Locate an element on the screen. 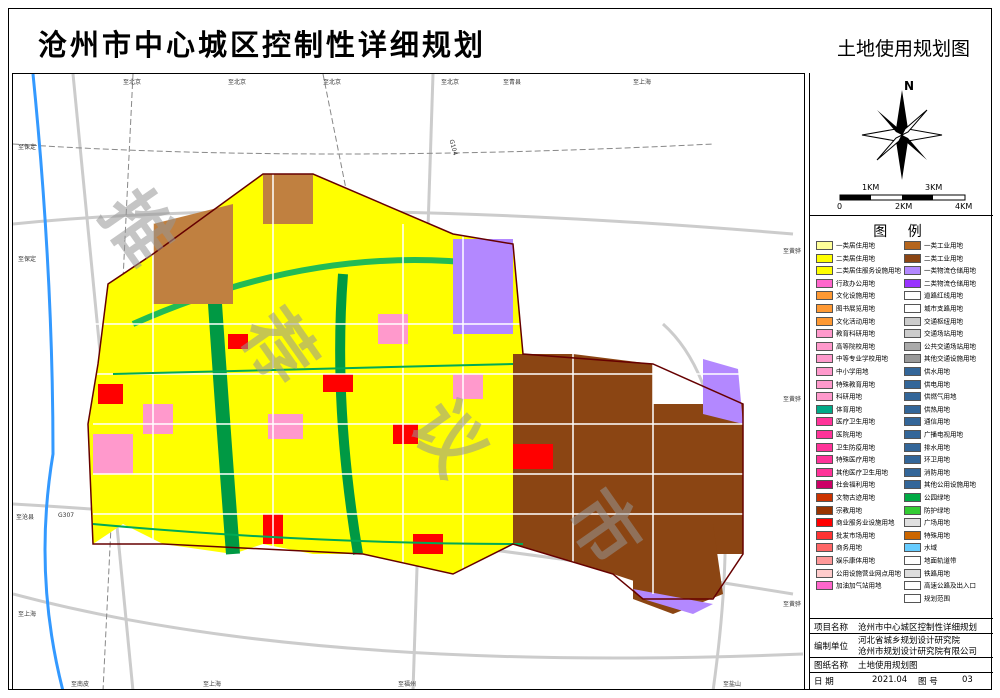  legend-left-item: 行政办公用地 is located at coordinates (845, 283).